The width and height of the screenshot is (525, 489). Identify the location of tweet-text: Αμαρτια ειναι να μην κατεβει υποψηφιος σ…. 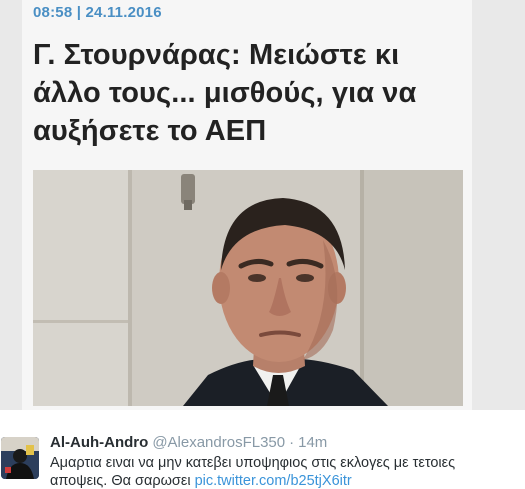
(275, 471).